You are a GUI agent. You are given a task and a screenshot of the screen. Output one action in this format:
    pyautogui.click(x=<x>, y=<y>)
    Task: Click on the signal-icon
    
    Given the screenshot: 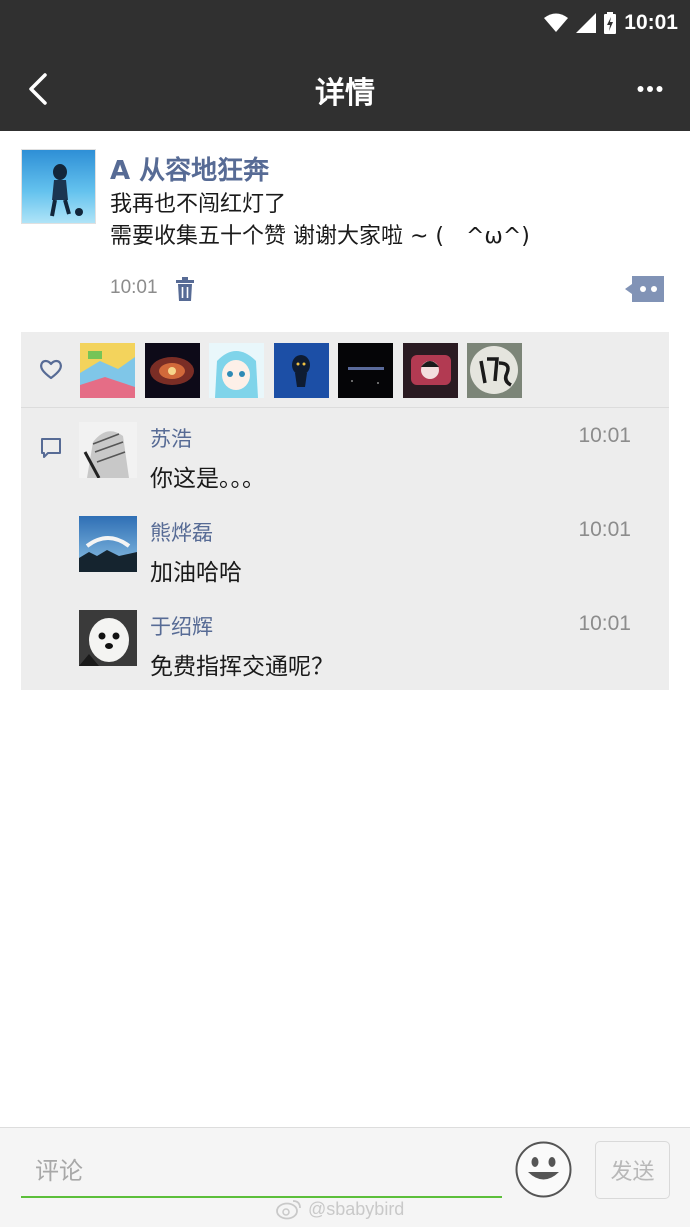 What is the action you would take?
    pyautogui.click(x=586, y=23)
    